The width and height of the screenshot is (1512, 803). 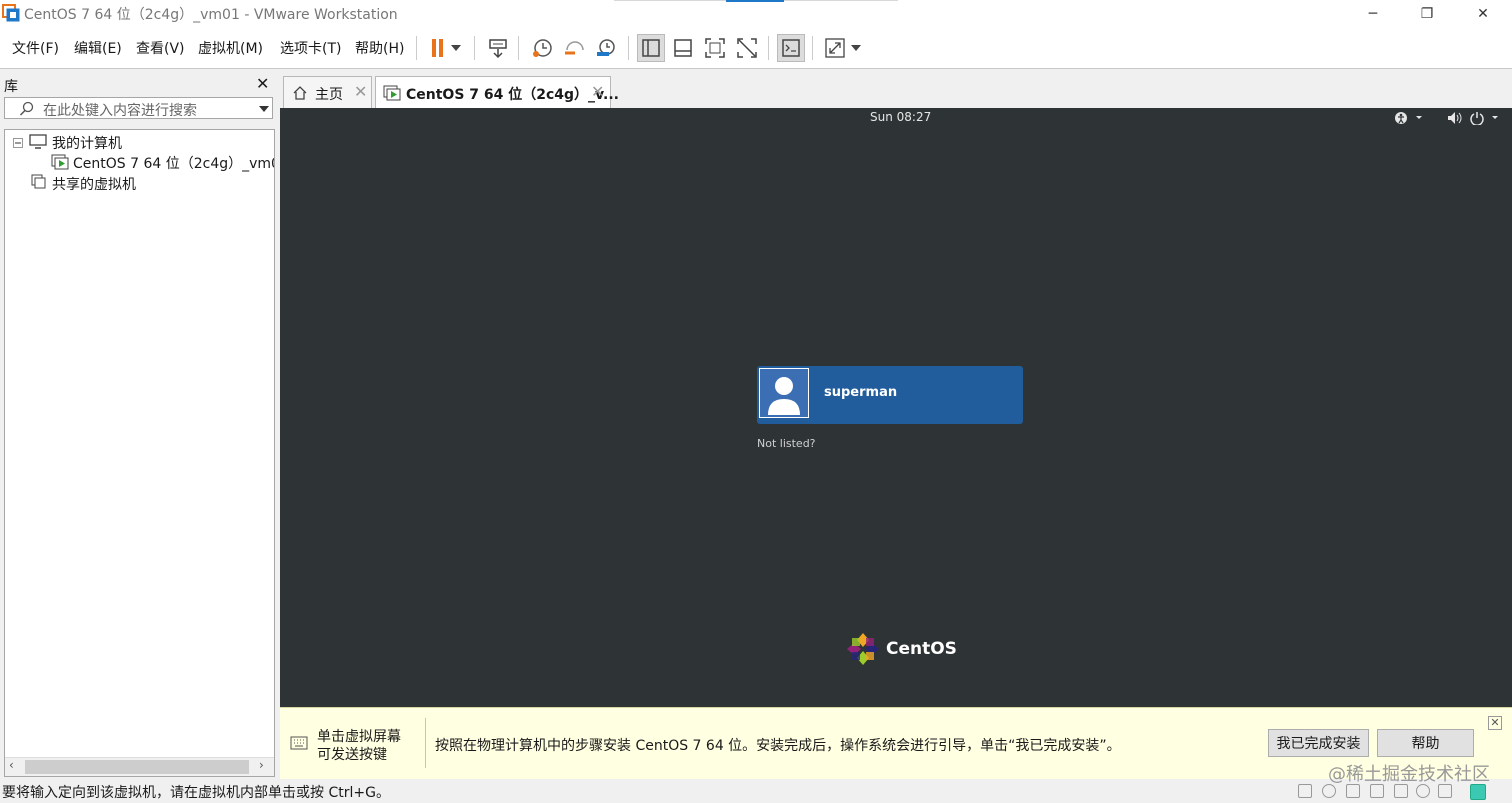 I want to click on display-icon, so click(x=1445, y=791).